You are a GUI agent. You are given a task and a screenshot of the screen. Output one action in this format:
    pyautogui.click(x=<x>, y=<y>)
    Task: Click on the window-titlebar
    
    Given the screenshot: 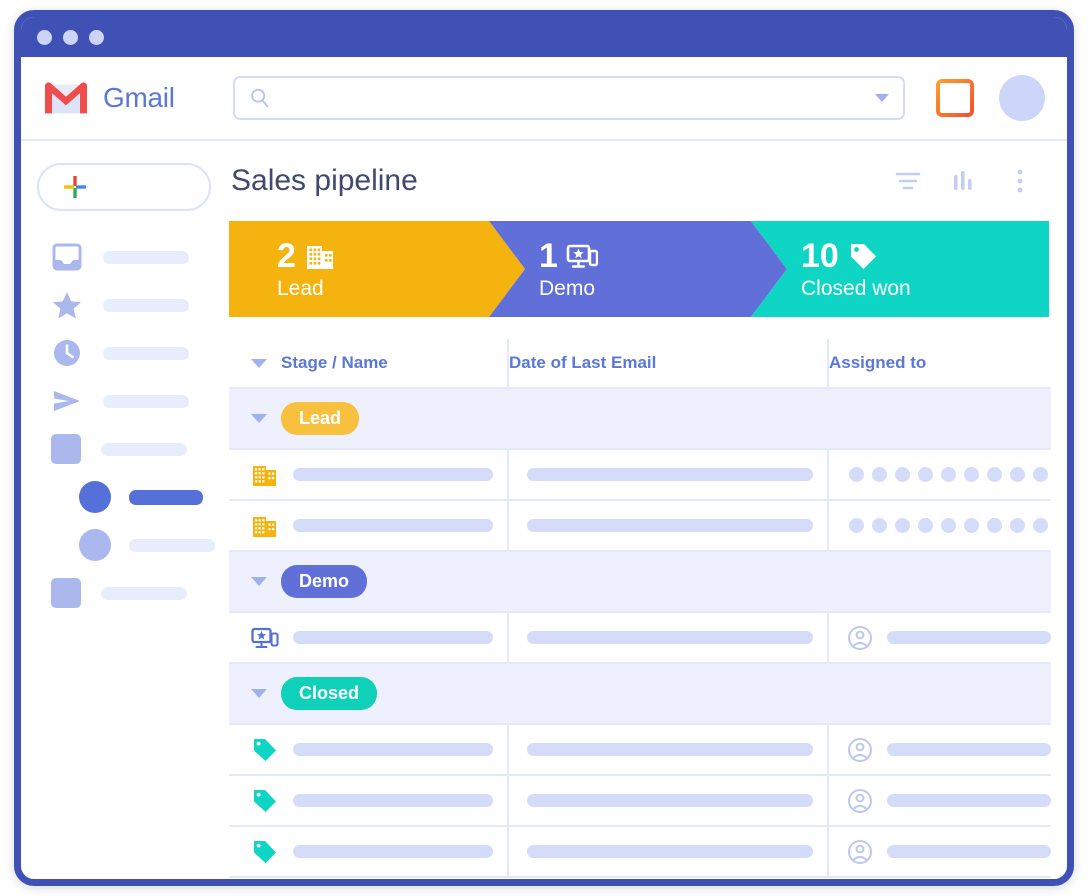 What is the action you would take?
    pyautogui.click(x=544, y=37)
    